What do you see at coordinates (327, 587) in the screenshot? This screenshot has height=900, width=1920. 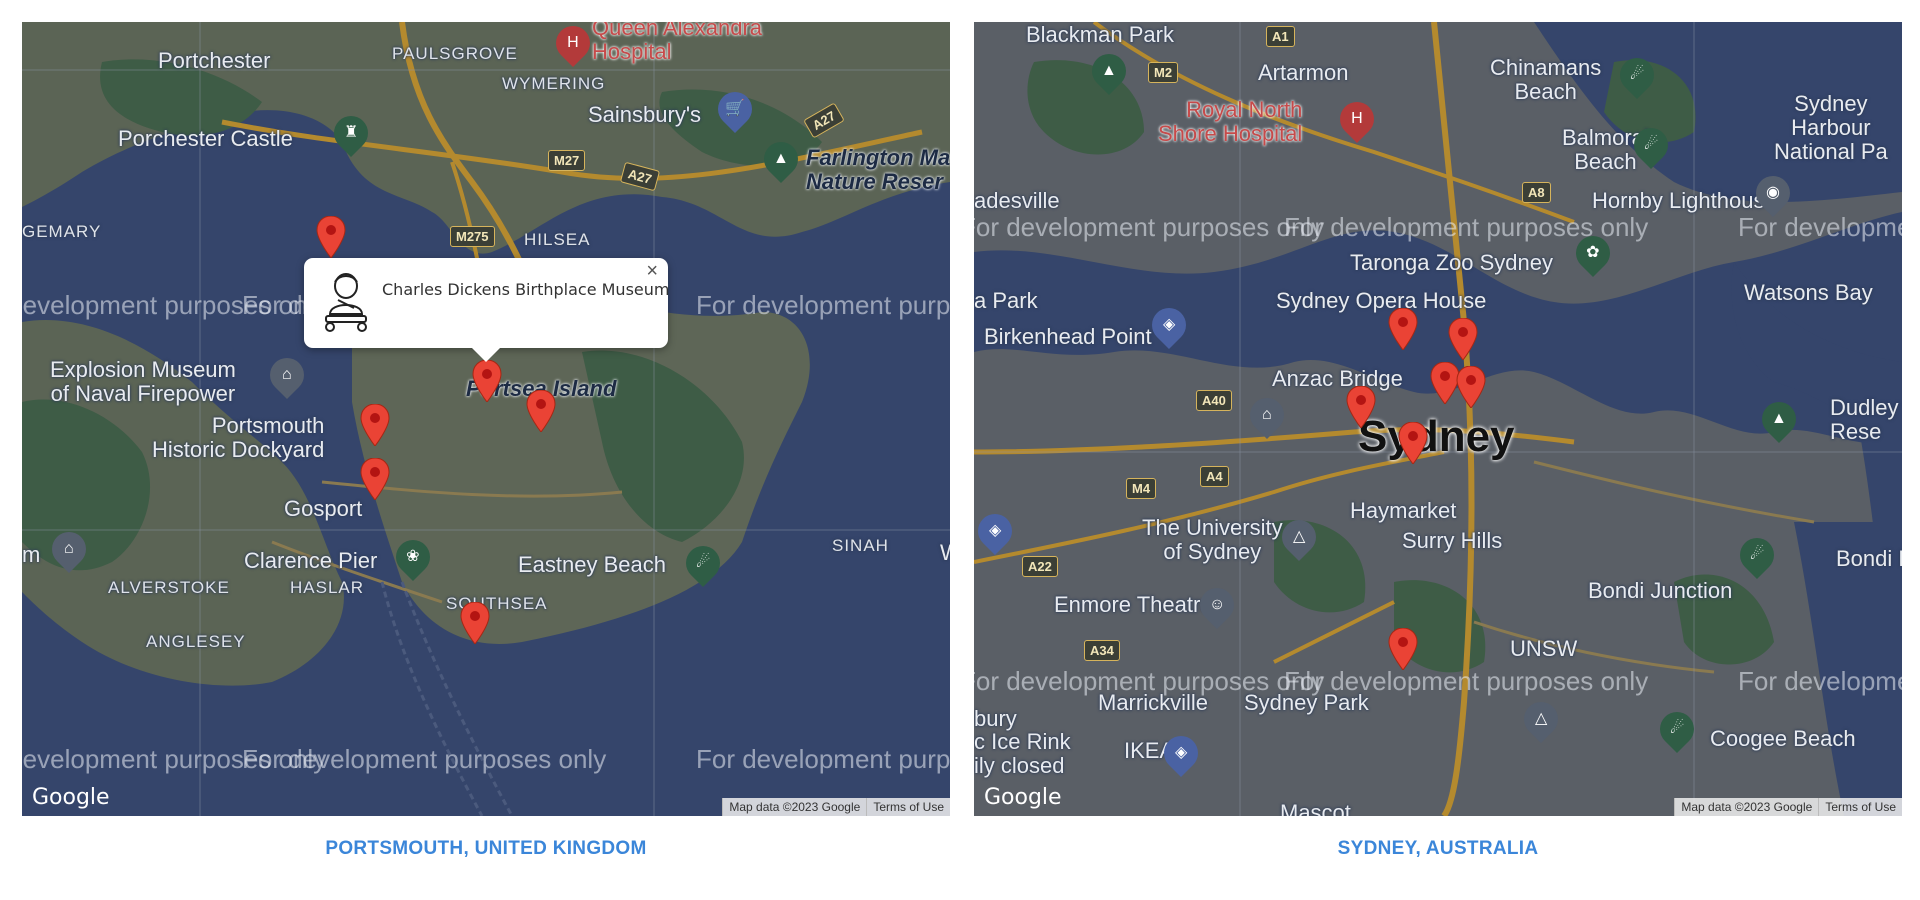 I see `label-haslar: HASLAR` at bounding box center [327, 587].